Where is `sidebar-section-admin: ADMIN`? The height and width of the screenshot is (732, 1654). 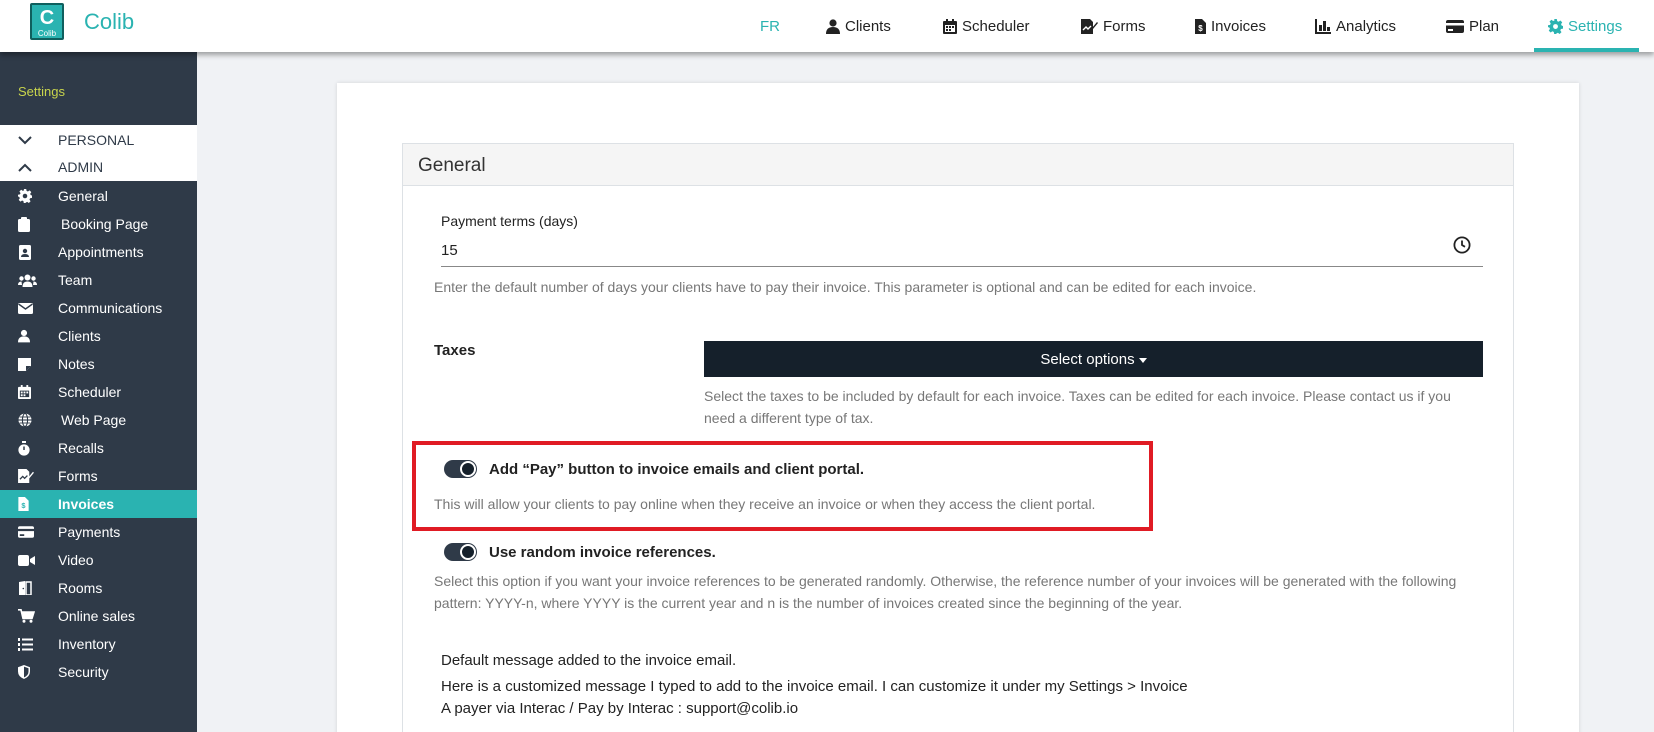 sidebar-section-admin: ADMIN is located at coordinates (98, 167).